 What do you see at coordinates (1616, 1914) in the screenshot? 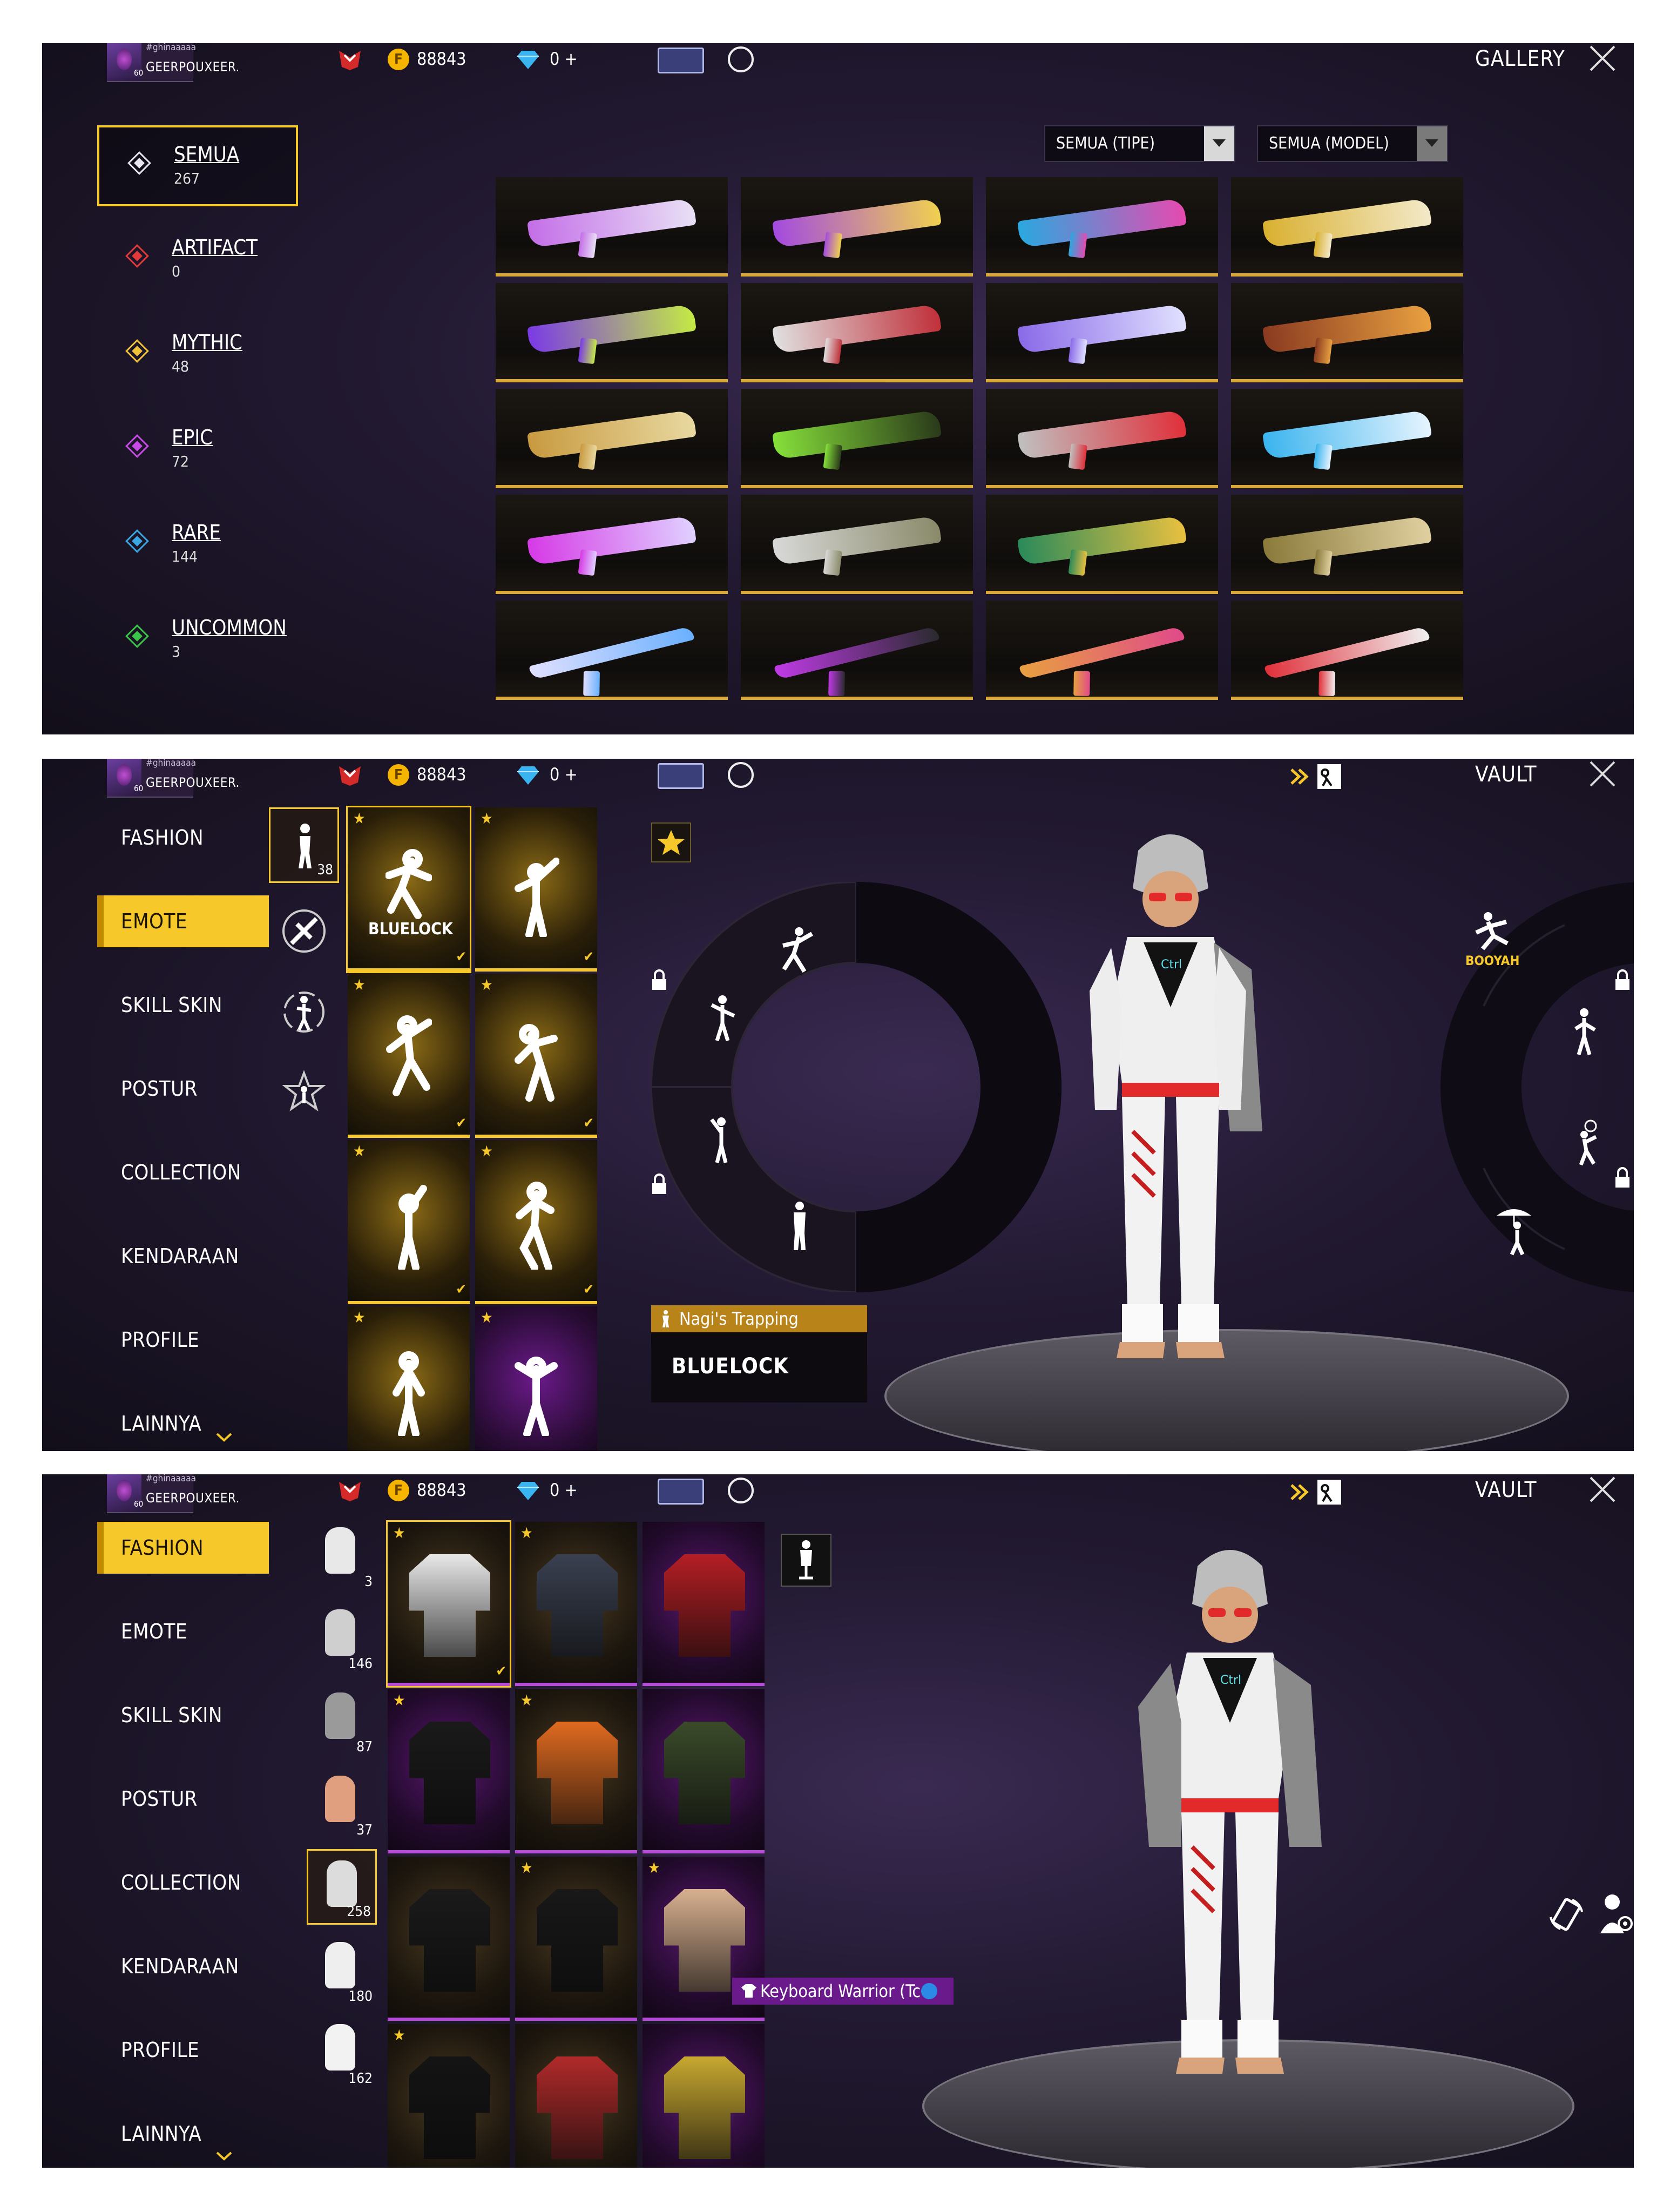
I see `character-view-icon` at bounding box center [1616, 1914].